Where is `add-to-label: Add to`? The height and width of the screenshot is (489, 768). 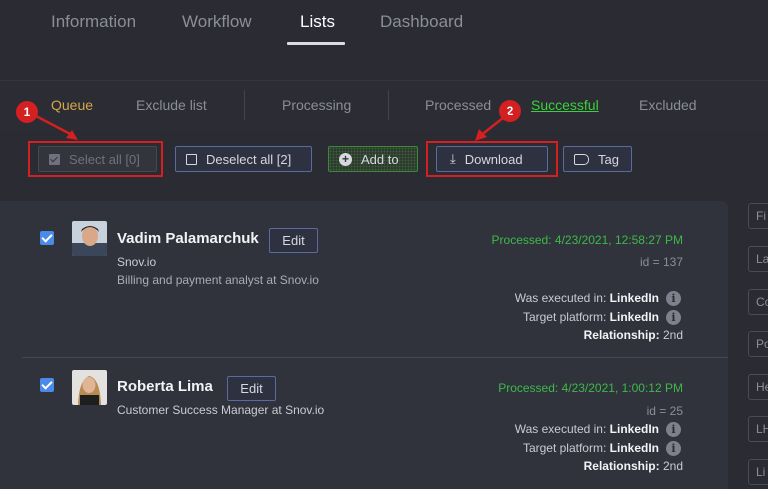 add-to-label: Add to is located at coordinates (380, 159).